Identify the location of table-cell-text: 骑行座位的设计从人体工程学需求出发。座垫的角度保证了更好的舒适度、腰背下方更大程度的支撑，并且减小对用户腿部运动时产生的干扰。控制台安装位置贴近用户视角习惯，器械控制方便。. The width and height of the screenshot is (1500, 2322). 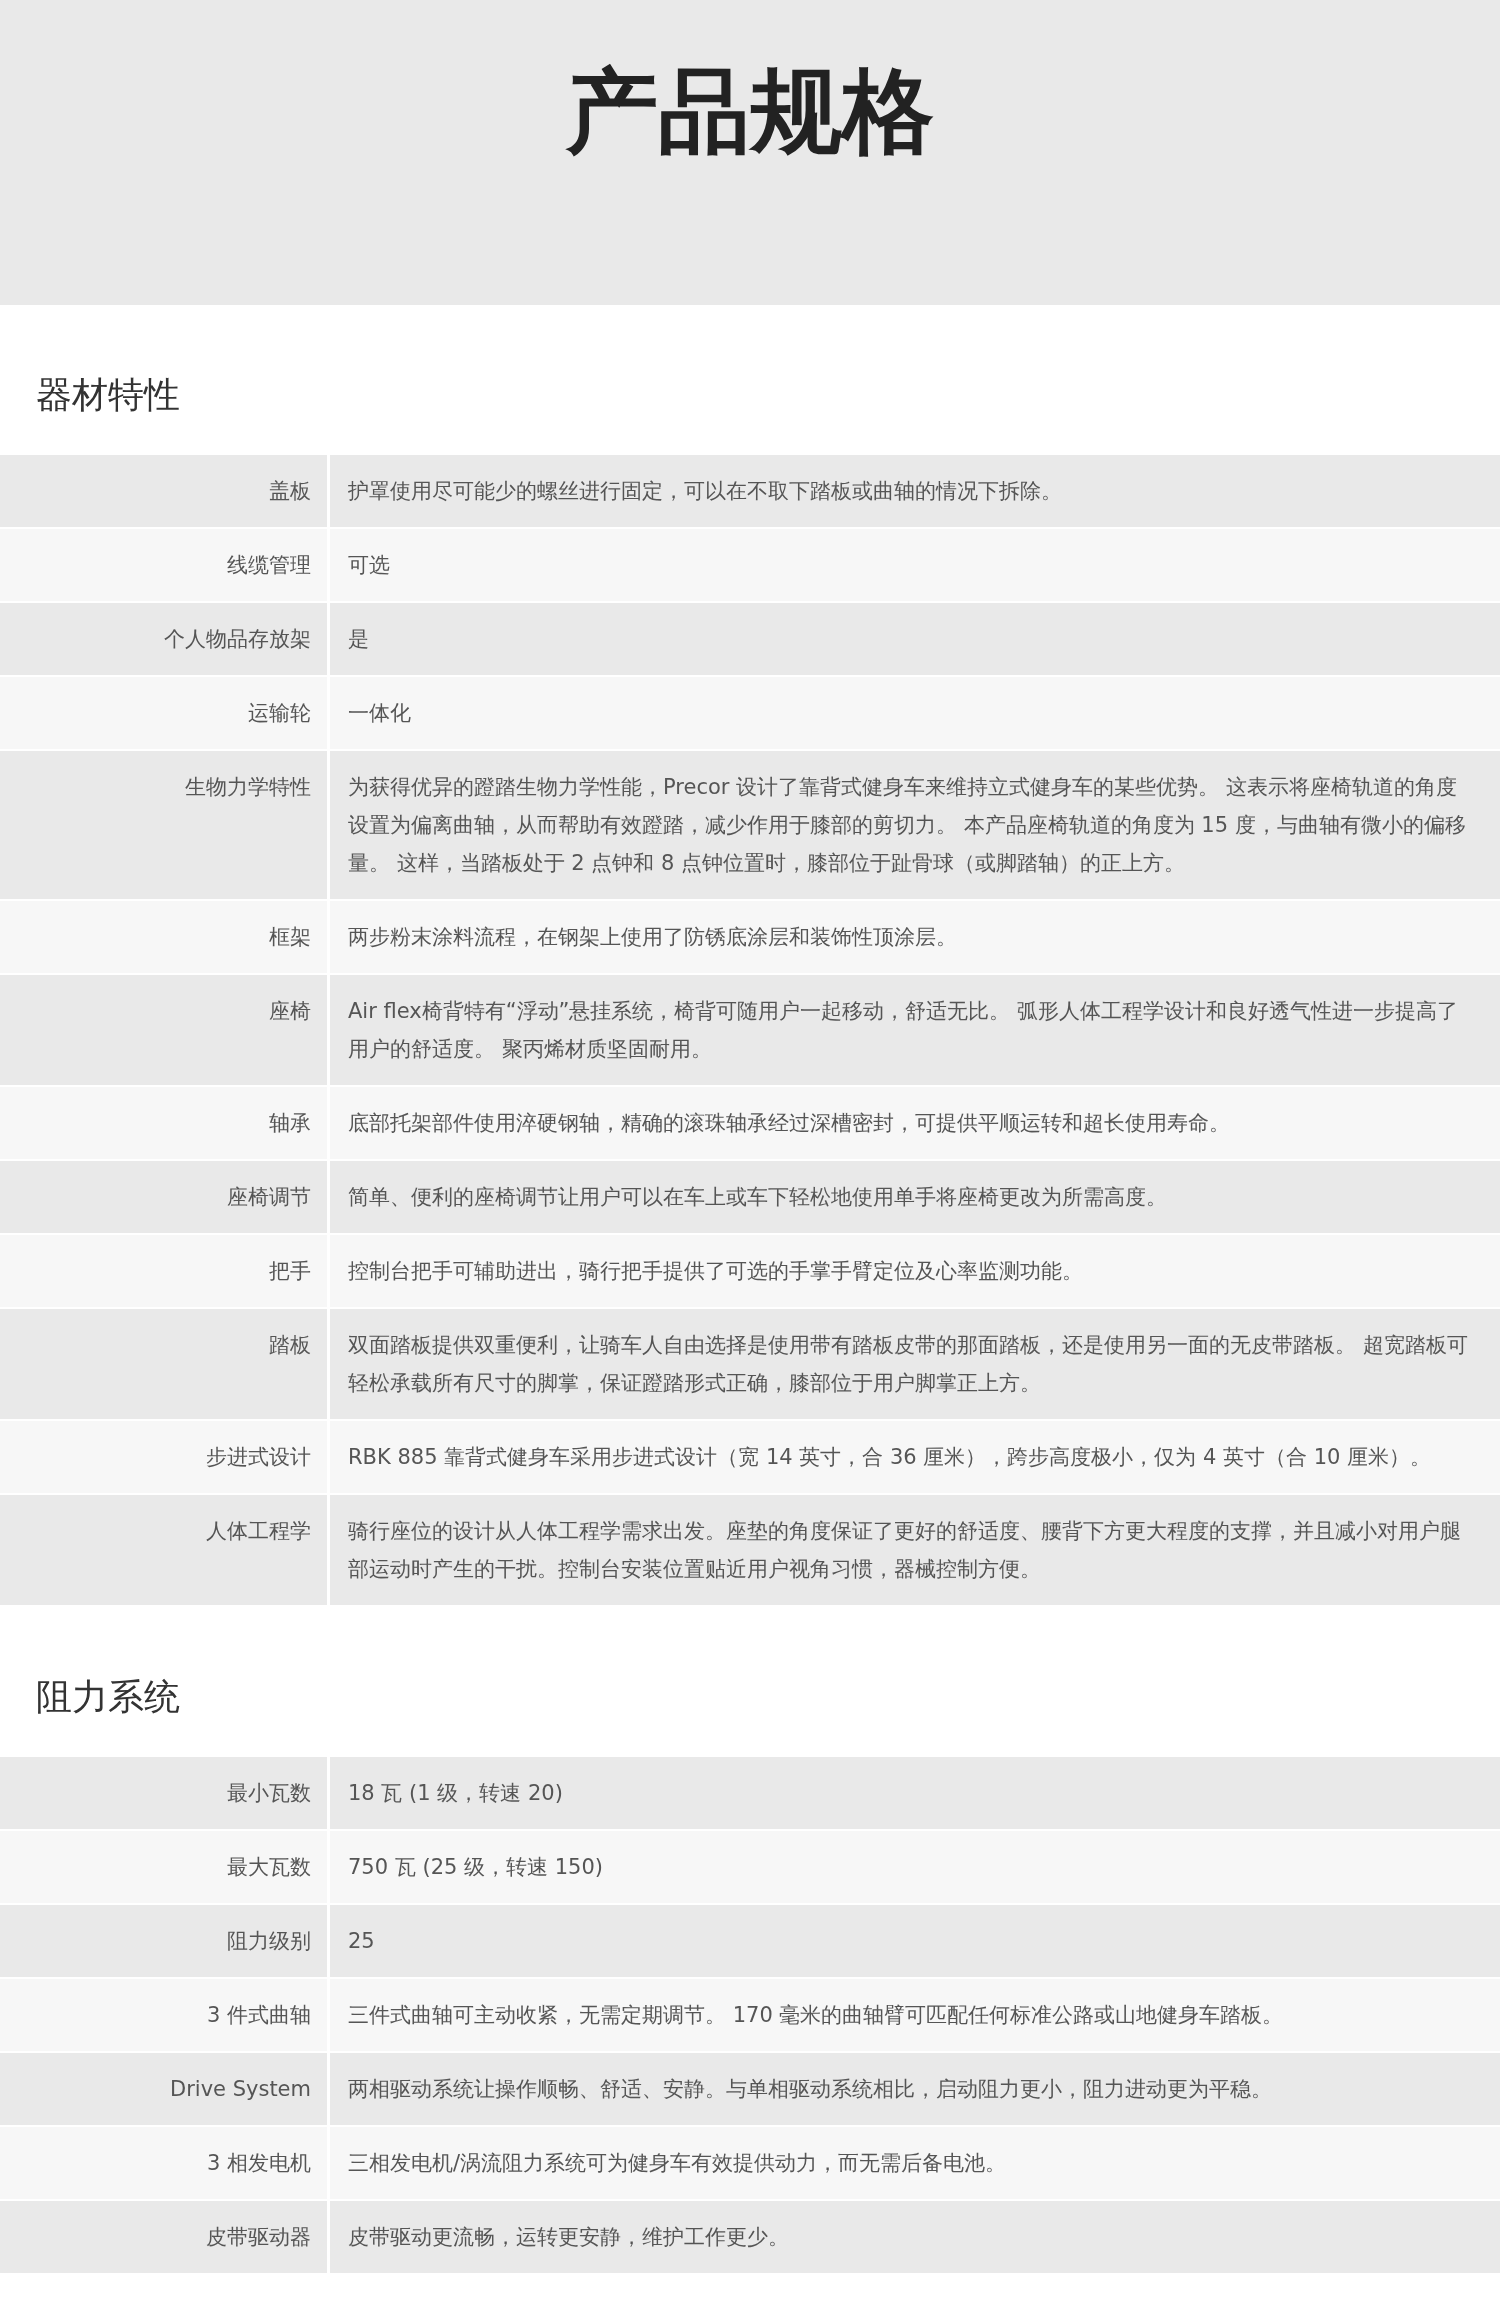
(904, 1550).